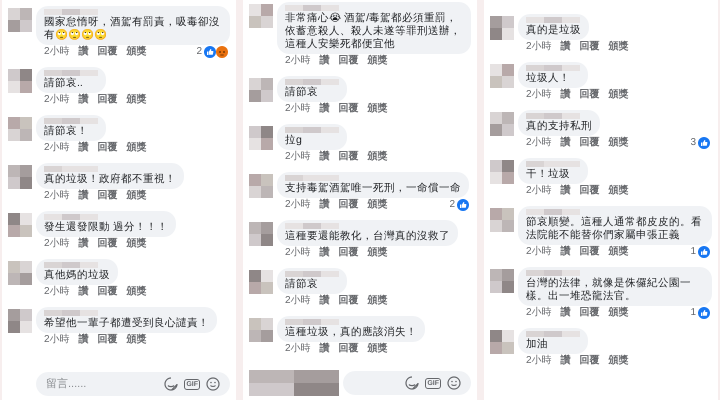  Describe the element at coordinates (373, 188) in the screenshot. I see `comment-text: 支持毒駕酒駕唯一死刑，一命償一命` at that location.